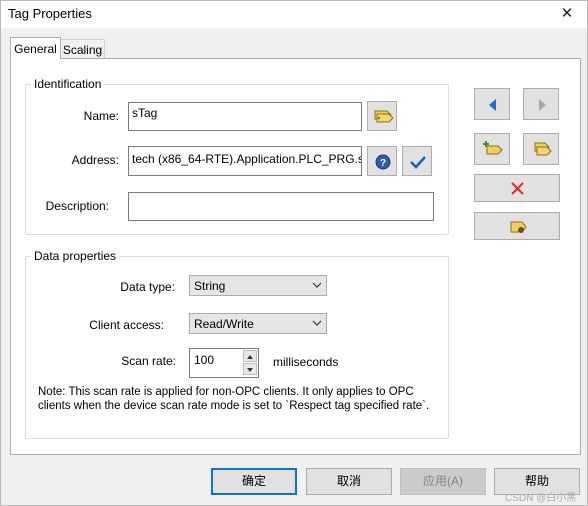 The image size is (588, 506). I want to click on client-access-value: Read/Write, so click(224, 324).